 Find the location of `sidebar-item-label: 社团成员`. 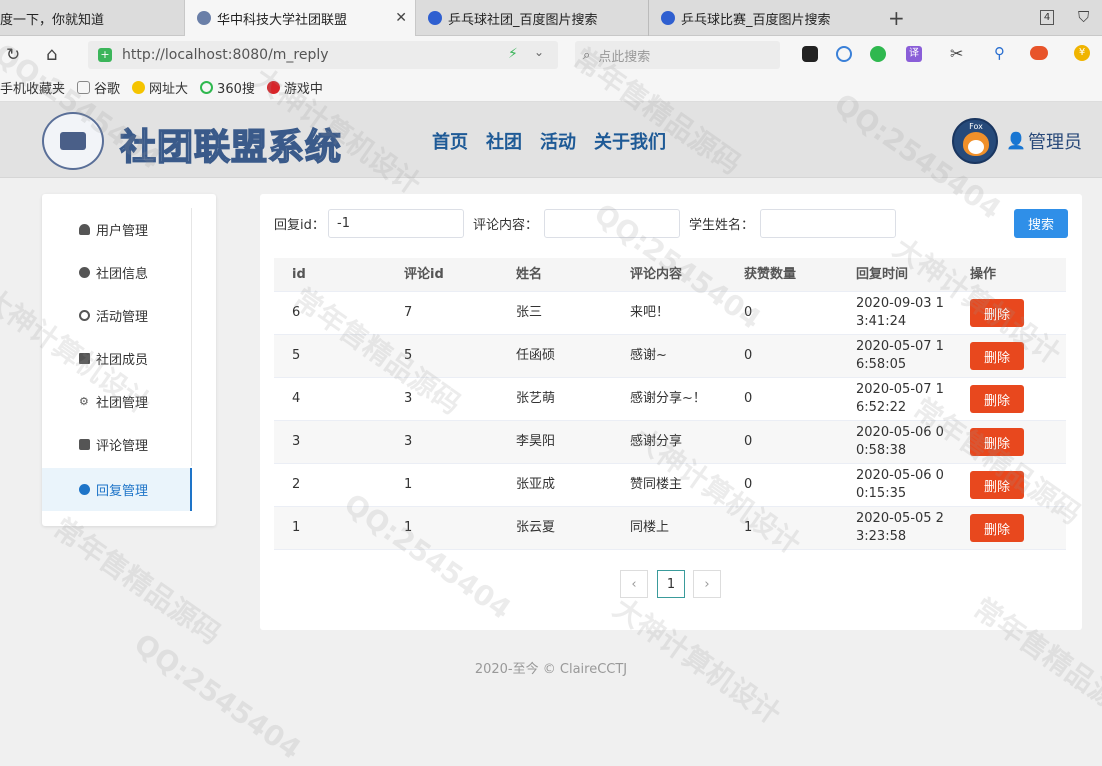

sidebar-item-label: 社团成员 is located at coordinates (122, 360).